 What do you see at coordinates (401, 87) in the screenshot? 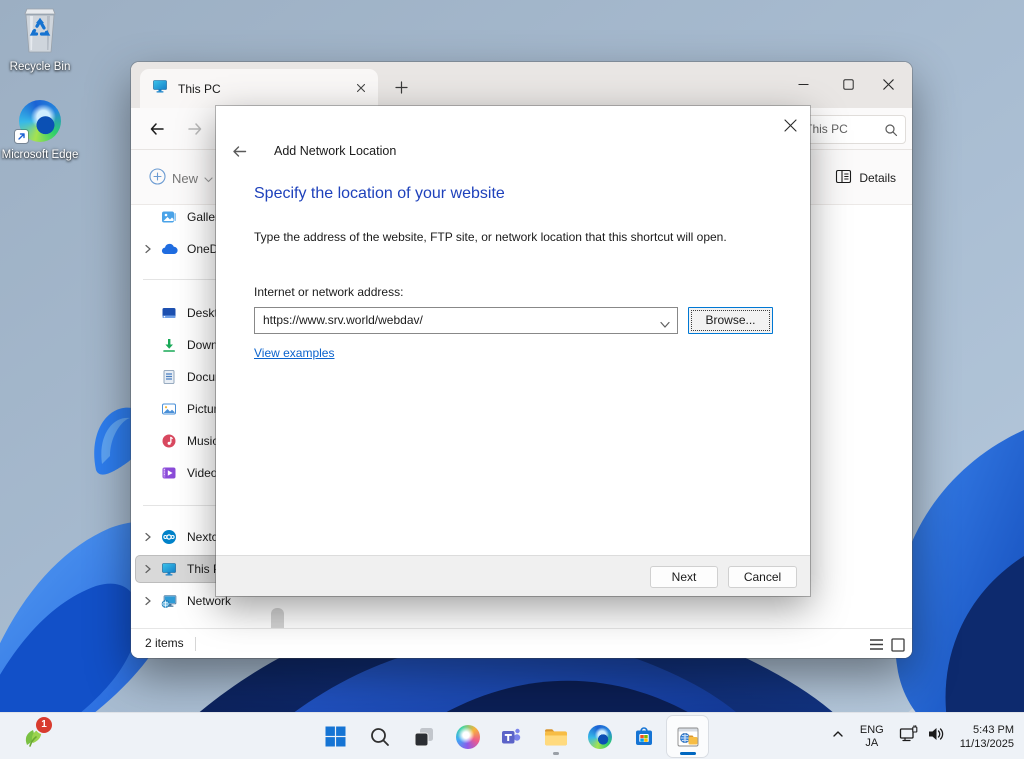
I see `new-tab-button` at bounding box center [401, 87].